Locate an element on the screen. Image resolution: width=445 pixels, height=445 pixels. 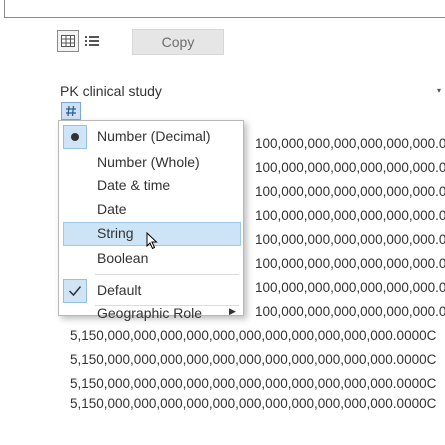
mouse-cursor-icon is located at coordinates (152, 243).